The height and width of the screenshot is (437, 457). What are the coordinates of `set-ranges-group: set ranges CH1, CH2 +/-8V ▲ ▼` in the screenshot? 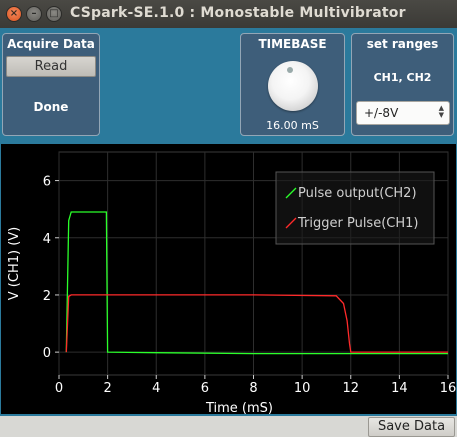 It's located at (402, 84).